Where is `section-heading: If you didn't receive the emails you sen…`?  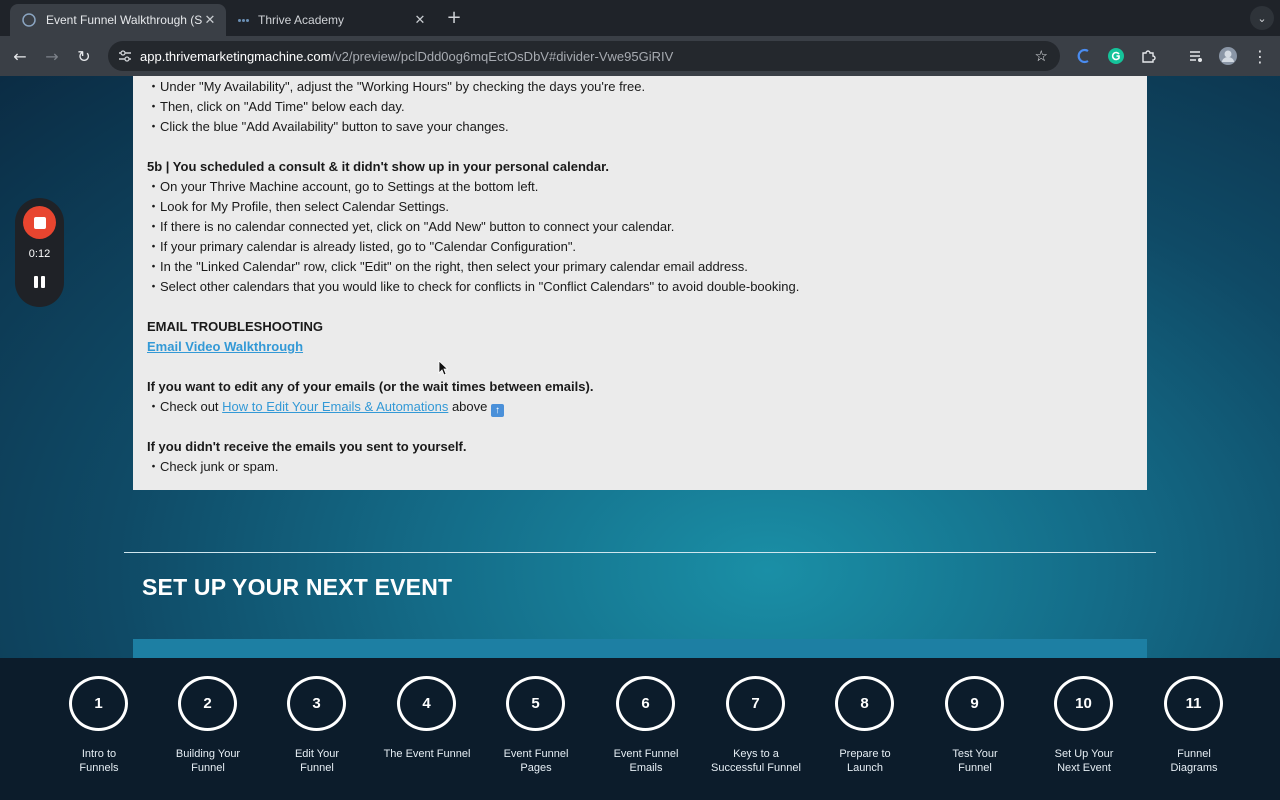 section-heading: If you didn't receive the emails you sen… is located at coordinates (307, 446).